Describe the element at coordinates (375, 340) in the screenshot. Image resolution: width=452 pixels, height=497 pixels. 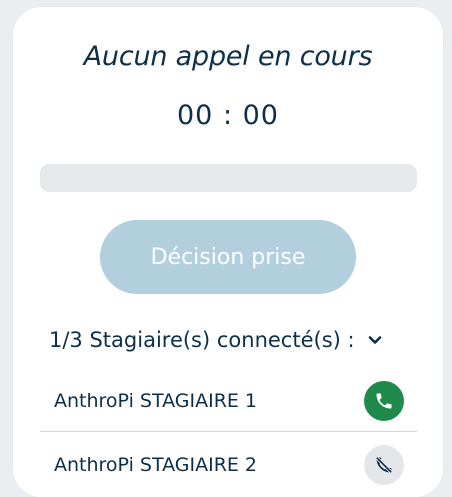
I see `chevron-down-icon` at that location.